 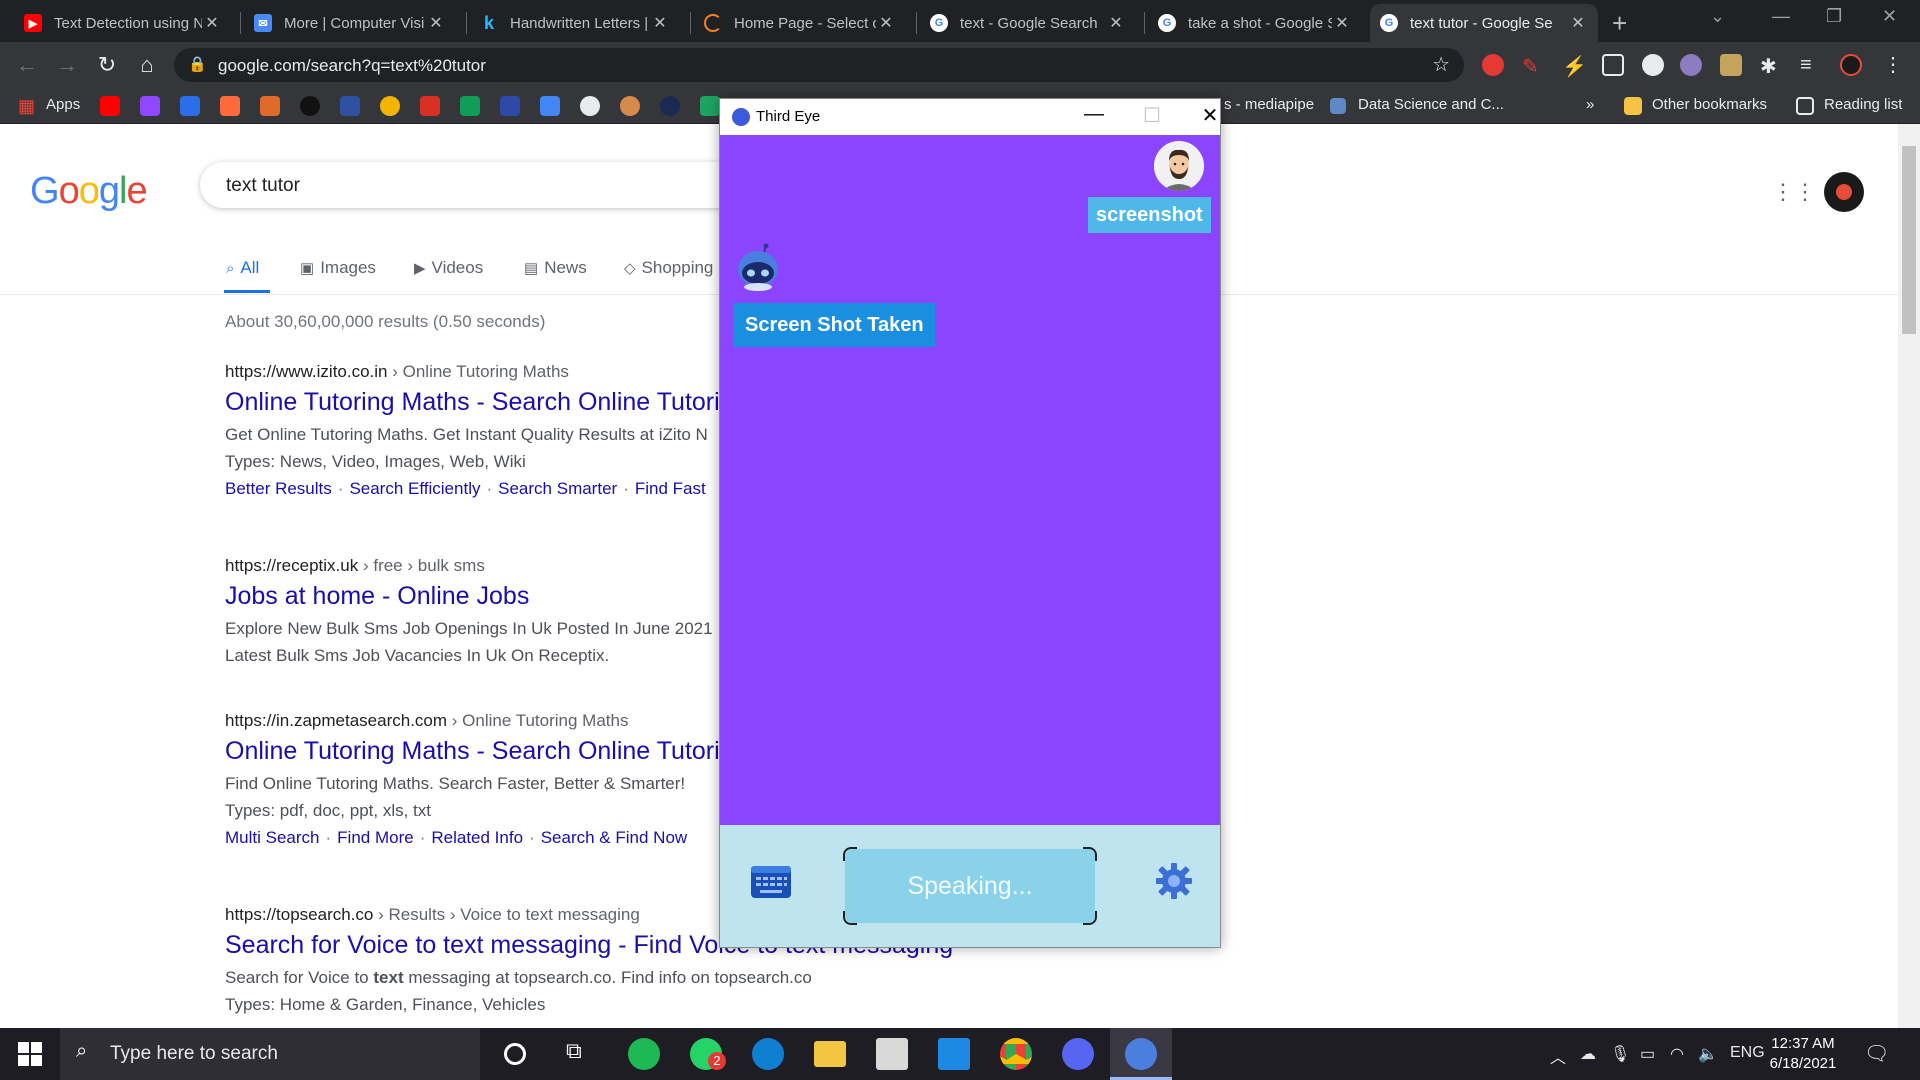 What do you see at coordinates (1717, 16) in the screenshot?
I see `tab-search-icon: ⌄` at bounding box center [1717, 16].